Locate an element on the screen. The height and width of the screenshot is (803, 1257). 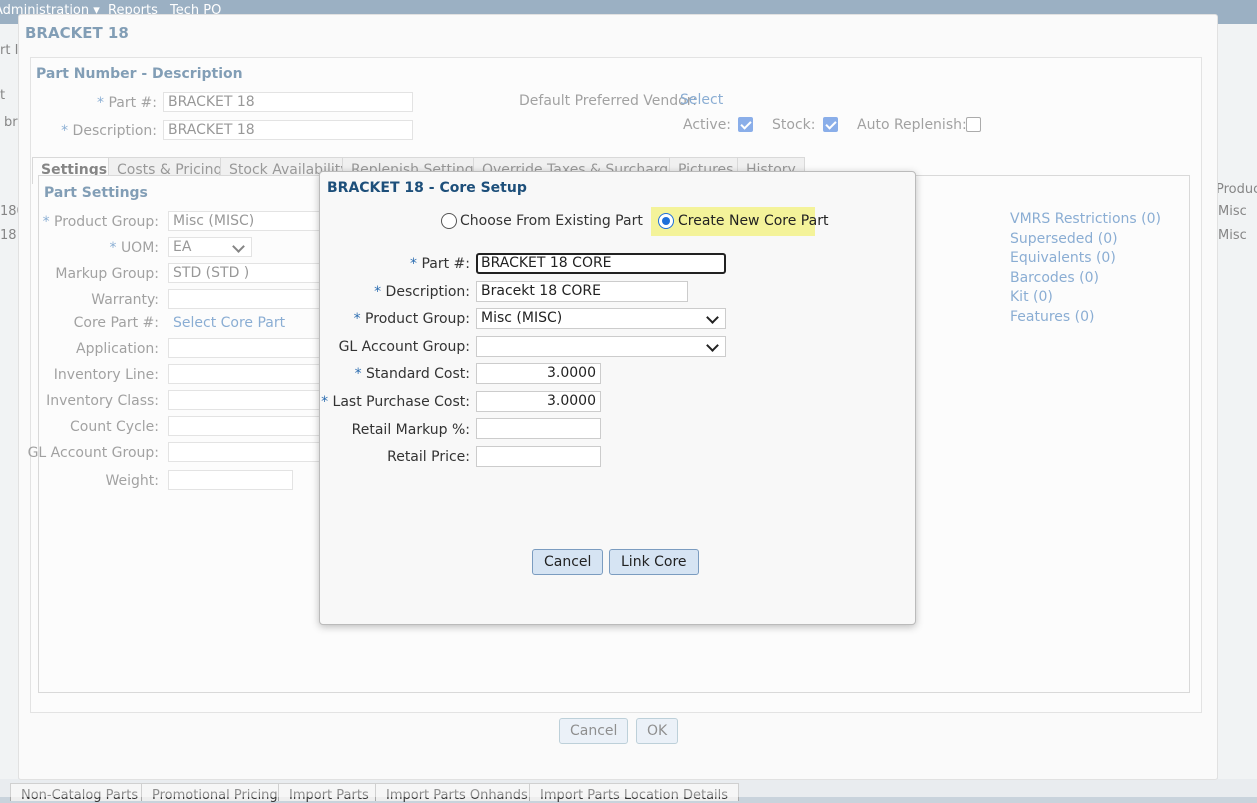
core-part-number-label: * Part #: is located at coordinates (440, 264).